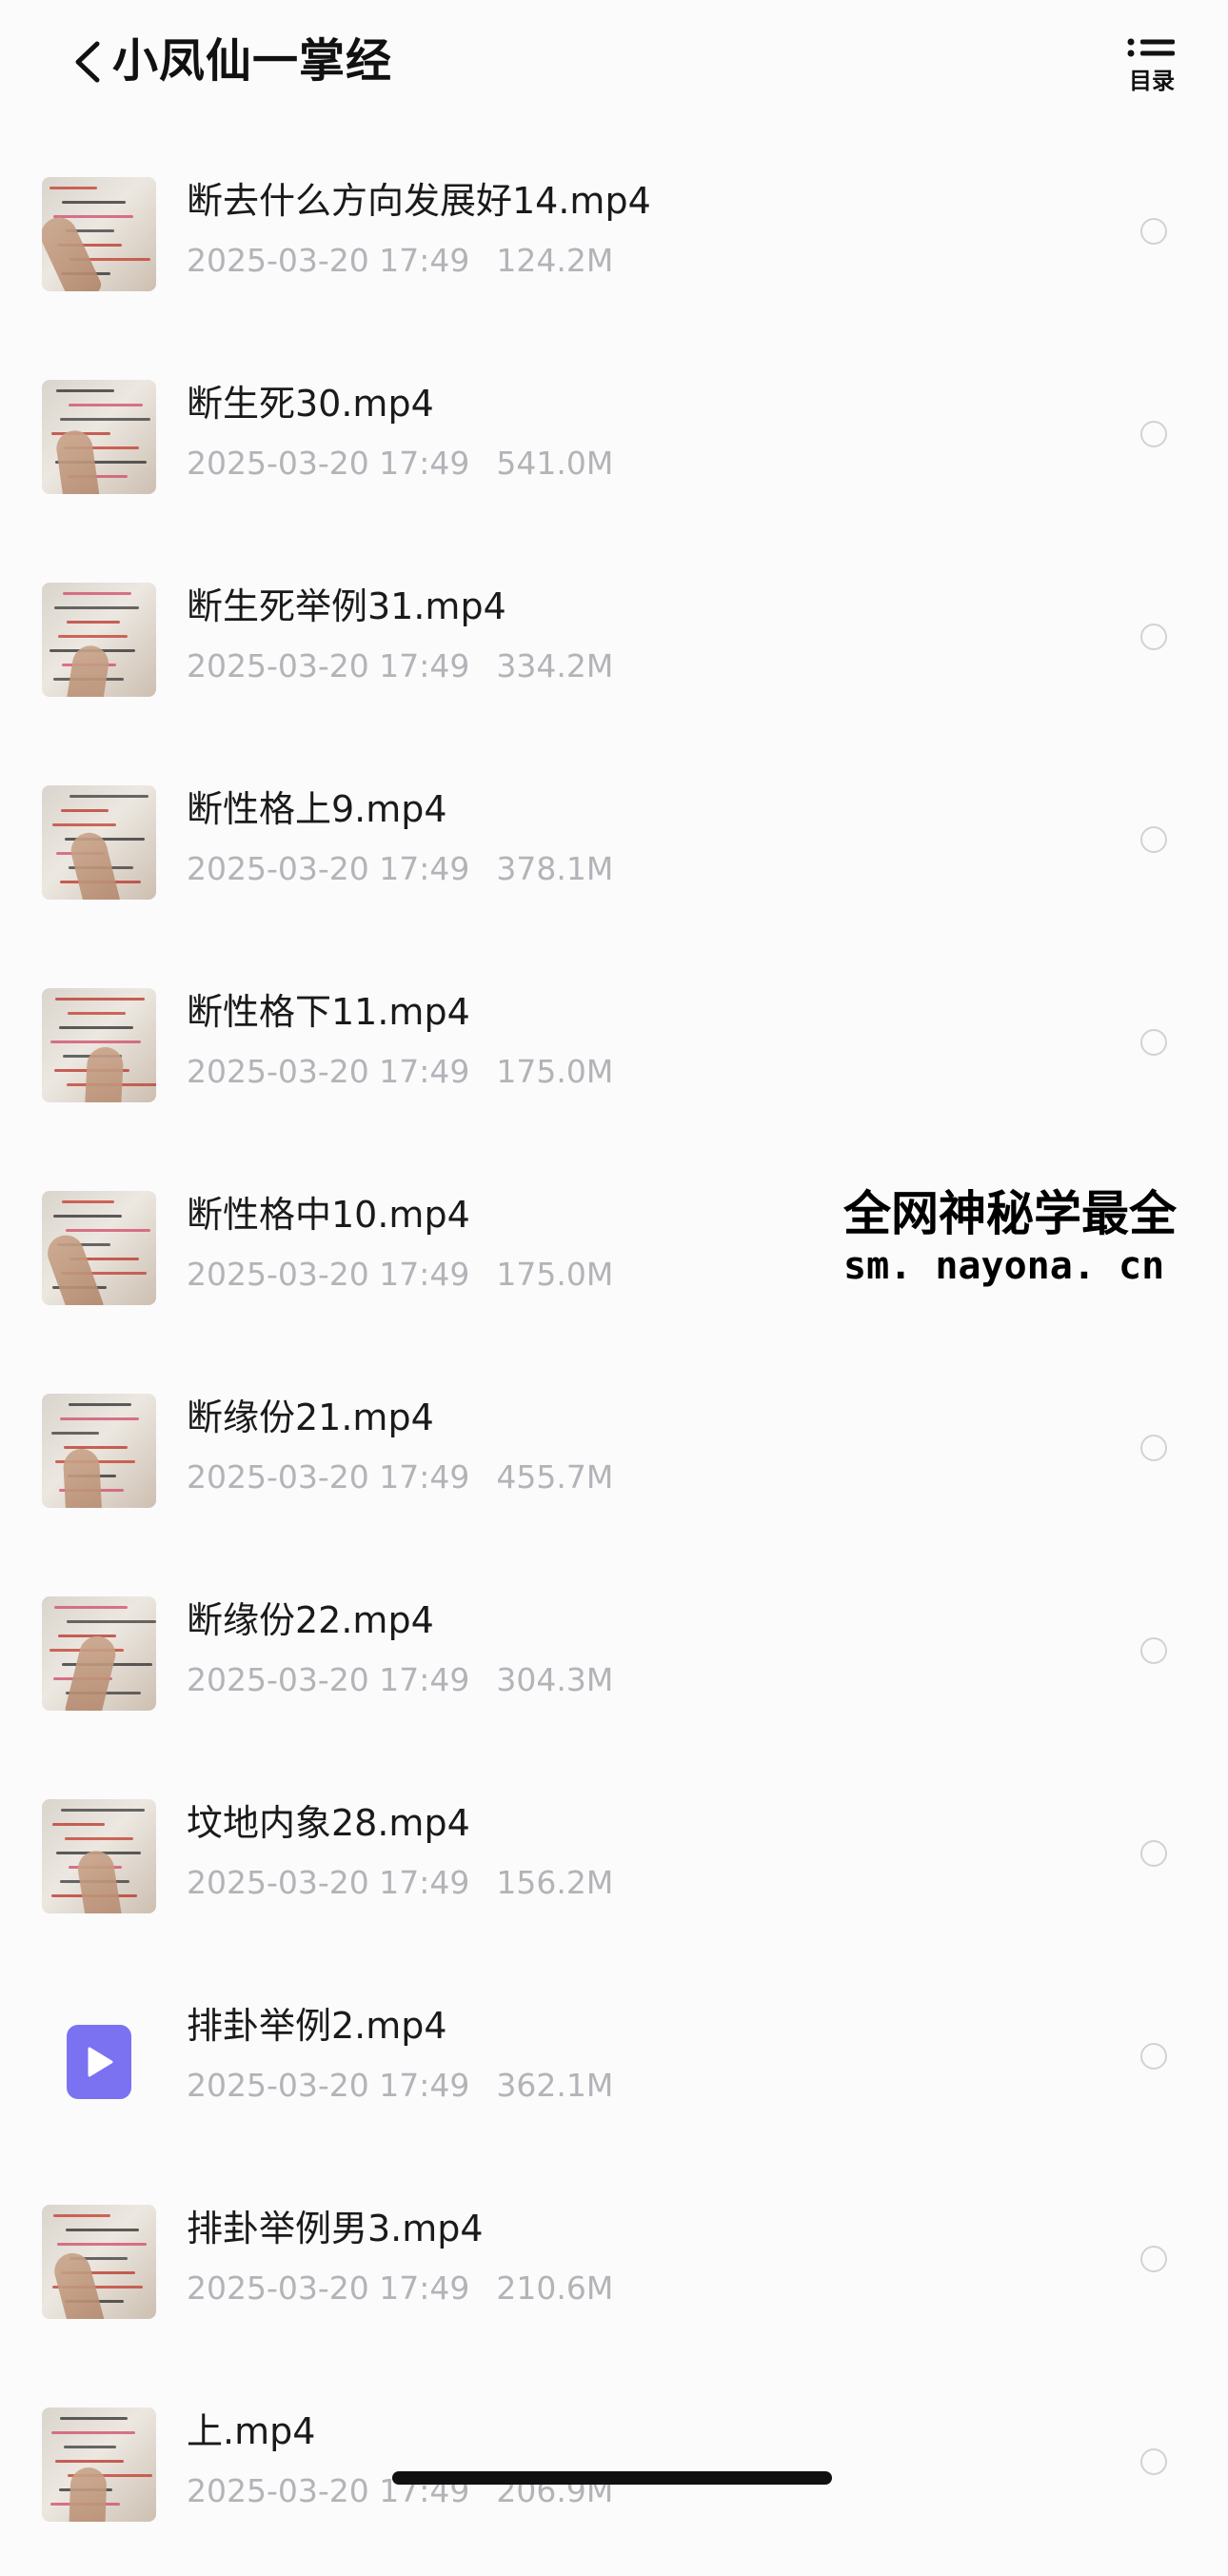  I want to click on top-nav-bar: 小凤仙一掌经 目录, so click(614, 71).